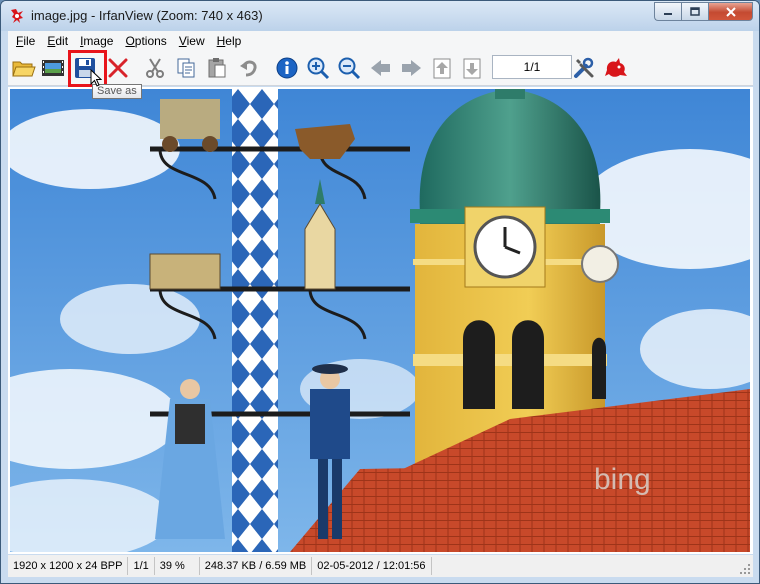 Image resolution: width=760 pixels, height=584 pixels. I want to click on zoom-out-button, so click(349, 68).